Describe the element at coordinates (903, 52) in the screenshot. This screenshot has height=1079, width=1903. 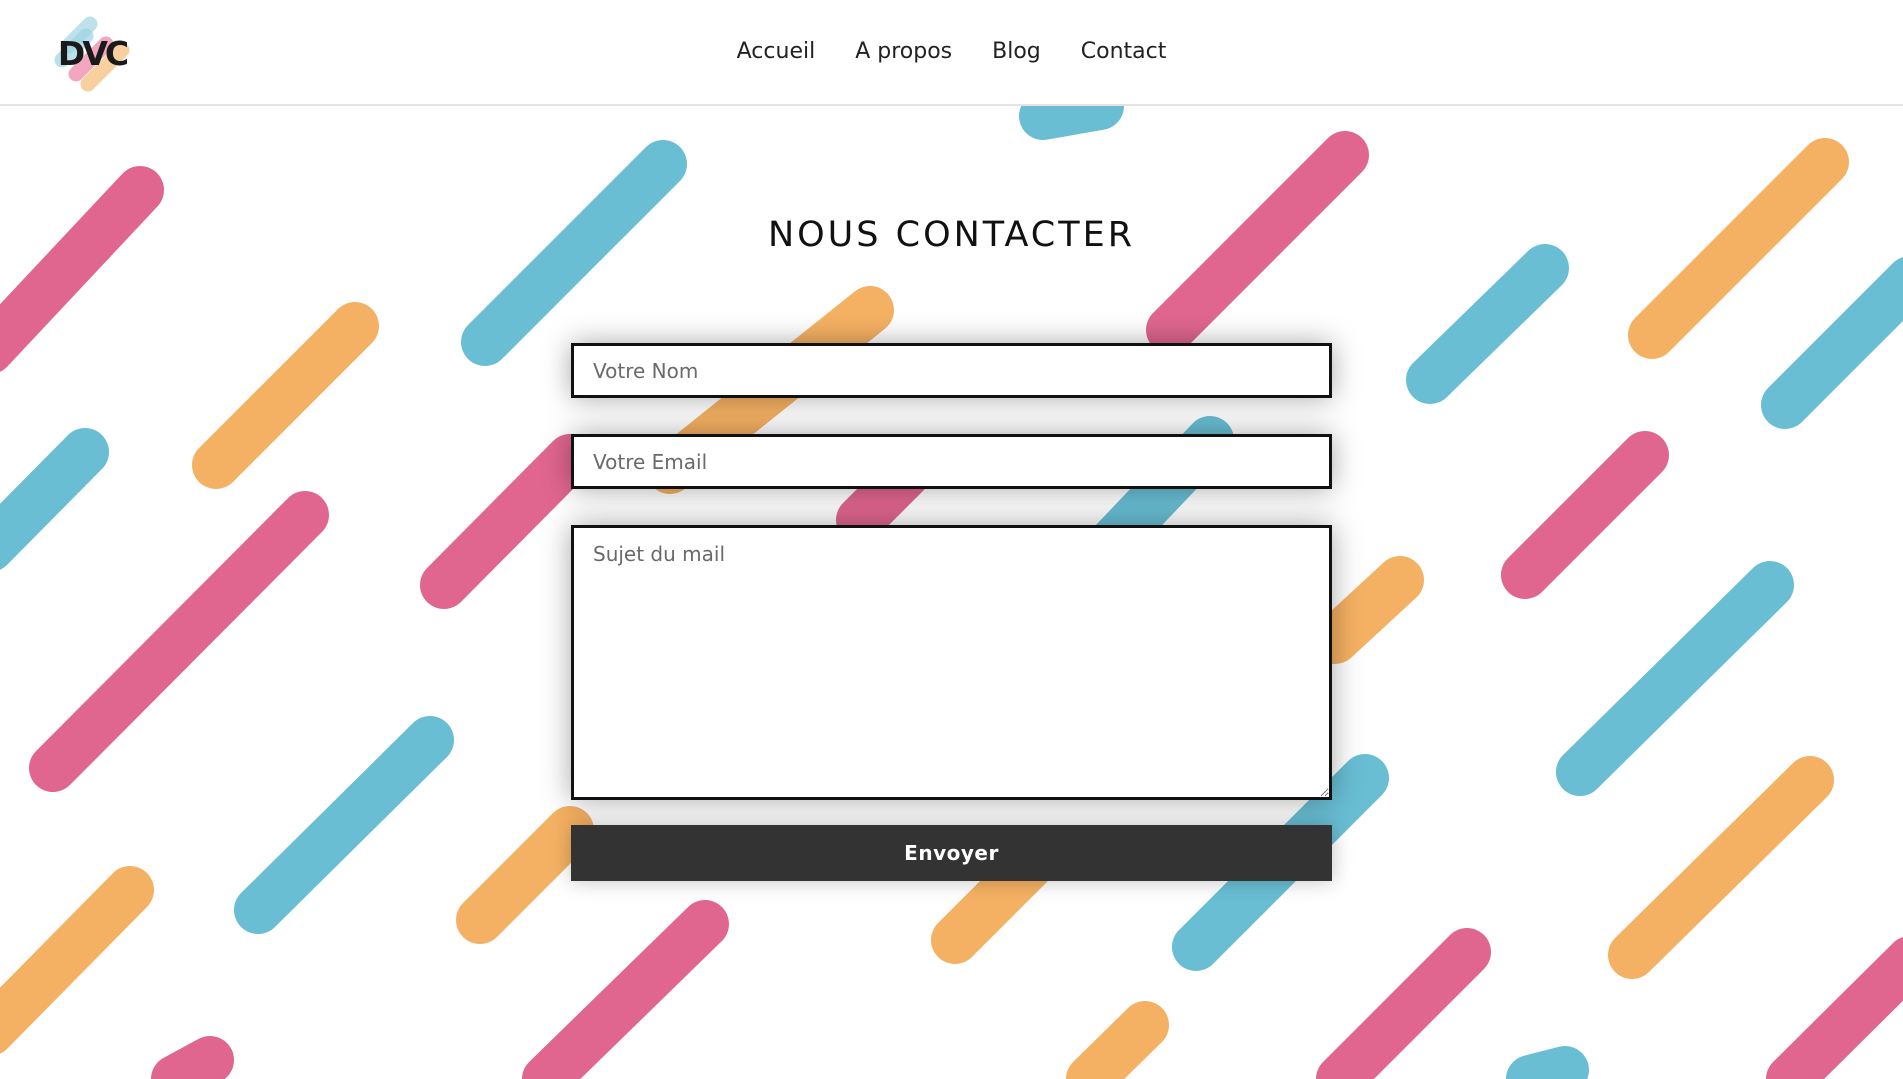
I see `nav-item-a-propos: A propos` at that location.